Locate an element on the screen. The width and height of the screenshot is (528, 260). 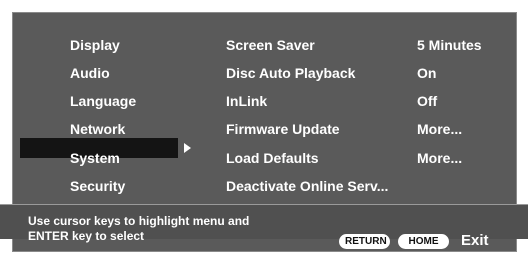
setting-label-screen-saver: Screen Saver is located at coordinates (270, 45).